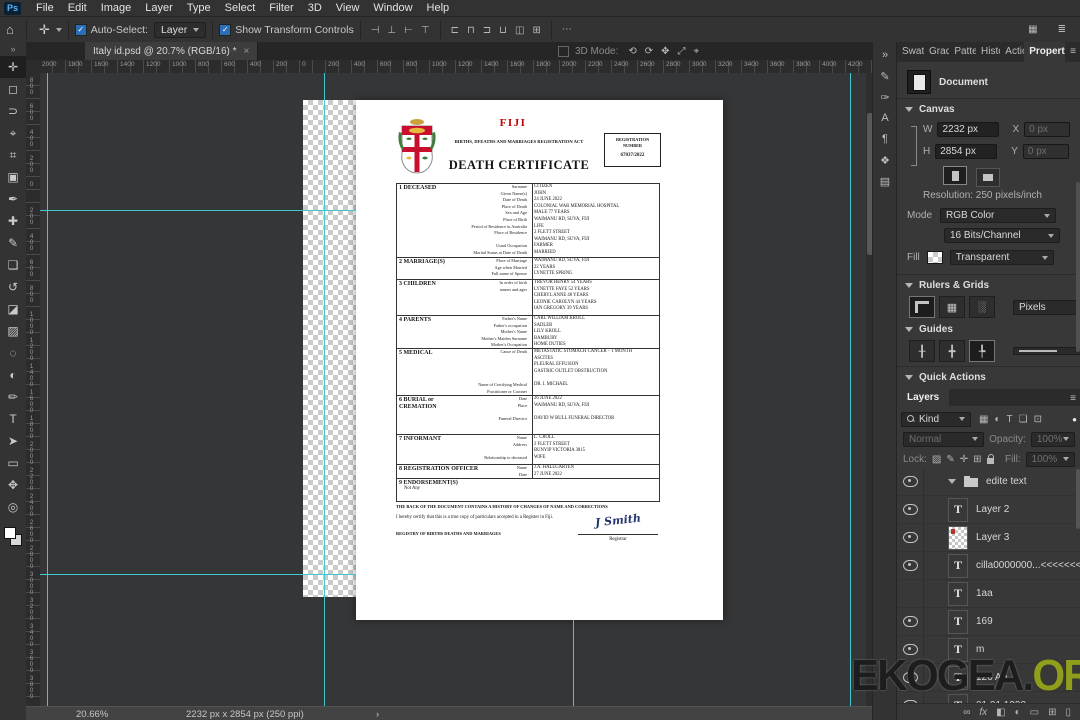  What do you see at coordinates (988, 482) in the screenshot?
I see `layer-row: edite text` at bounding box center [988, 482].